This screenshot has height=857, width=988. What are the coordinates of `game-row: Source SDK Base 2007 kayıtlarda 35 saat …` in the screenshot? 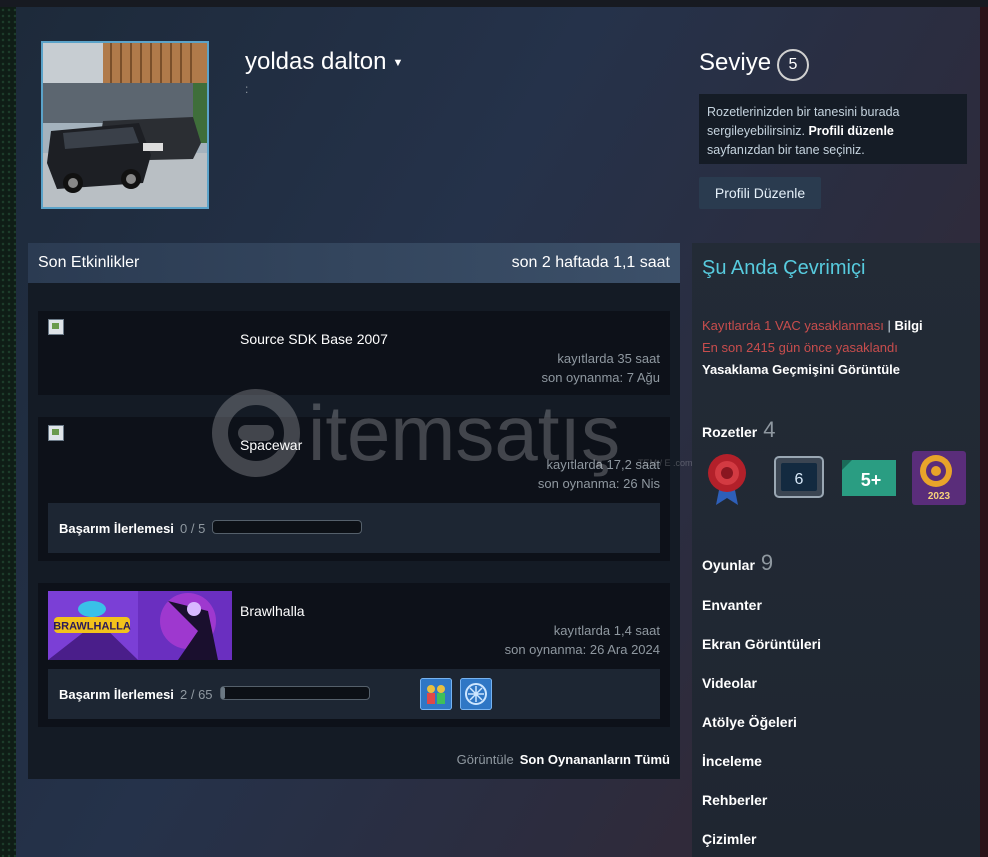 It's located at (354, 353).